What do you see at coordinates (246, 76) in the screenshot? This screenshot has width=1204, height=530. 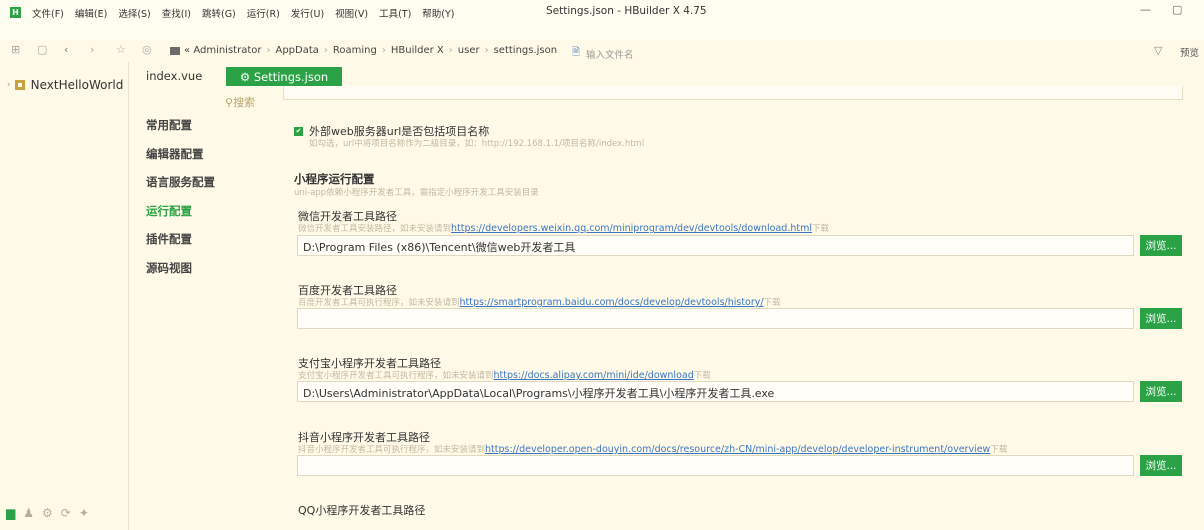 I see `gear-icon: ⚙` at bounding box center [246, 76].